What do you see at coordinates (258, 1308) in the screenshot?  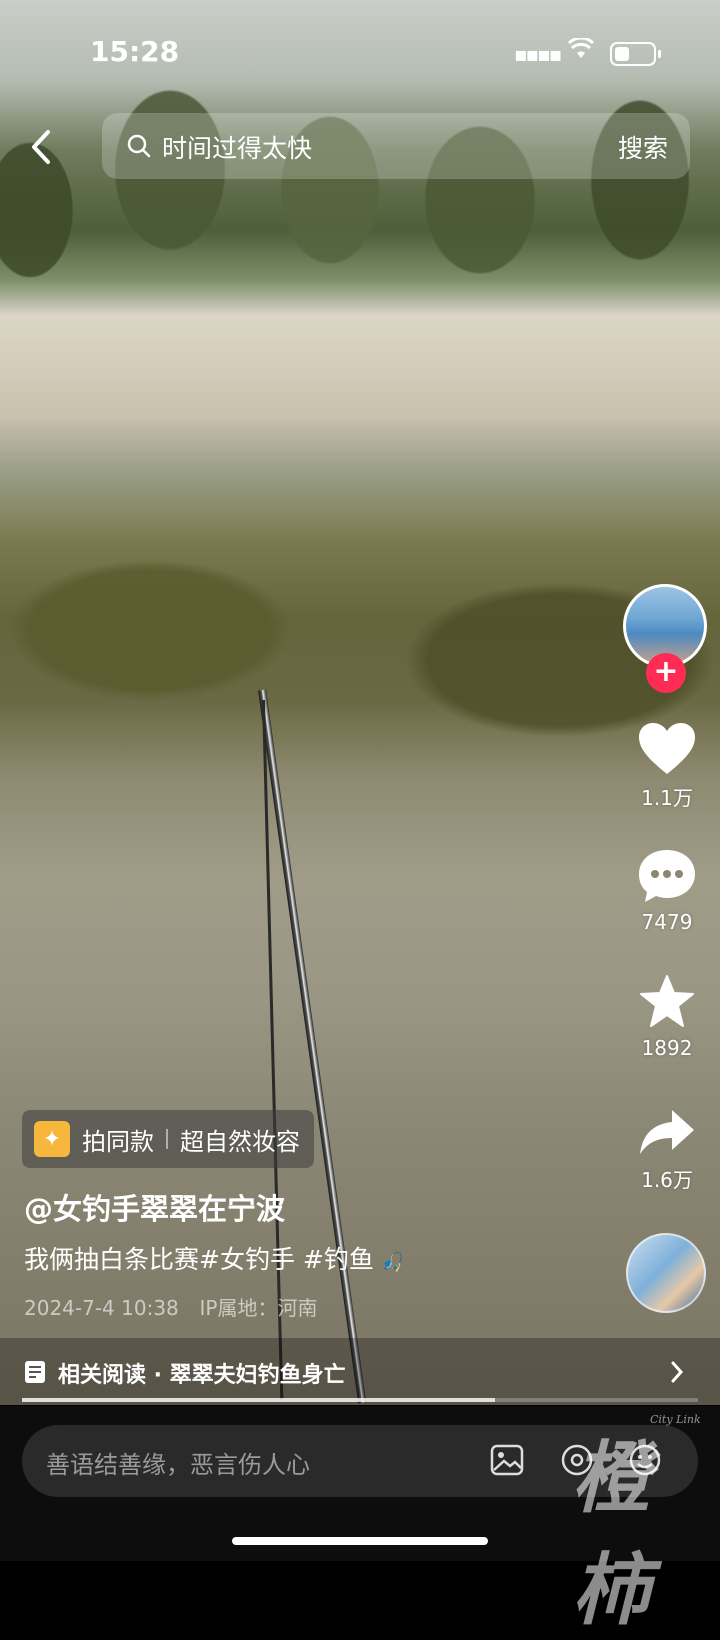 I see `ip-location: IP属地：河南` at bounding box center [258, 1308].